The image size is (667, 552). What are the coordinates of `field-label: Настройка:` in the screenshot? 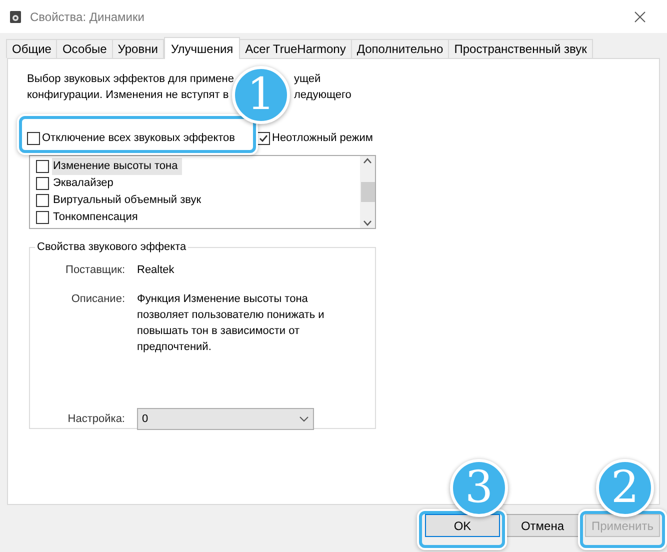 It's located at (95, 419).